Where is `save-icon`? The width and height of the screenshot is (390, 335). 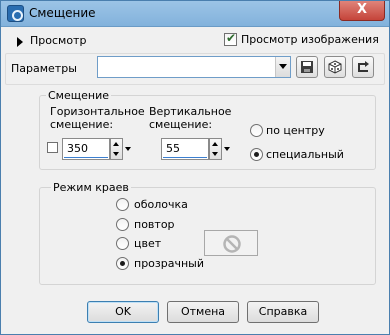
save-icon is located at coordinates (307, 67).